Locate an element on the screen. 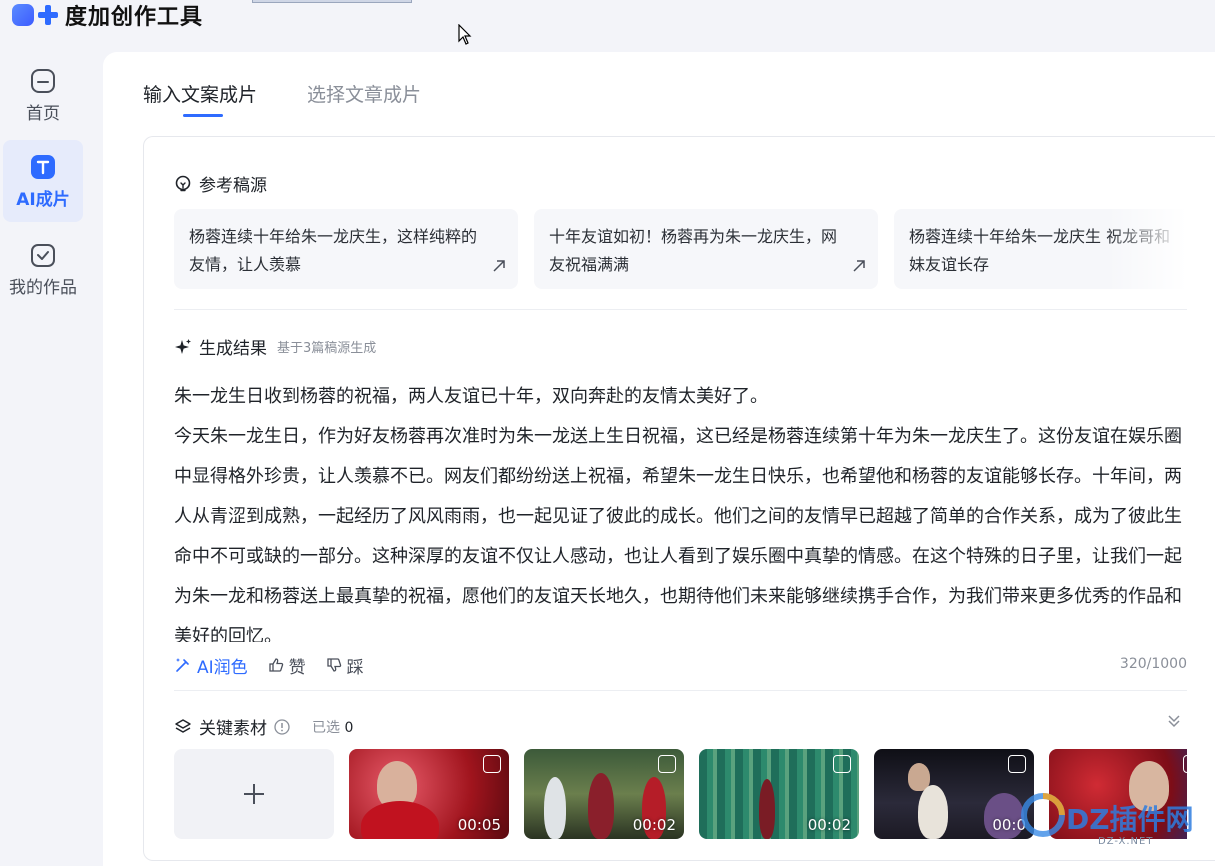 Image resolution: width=1215 pixels, height=866 pixels. thumbs-up-icon is located at coordinates (276, 665).